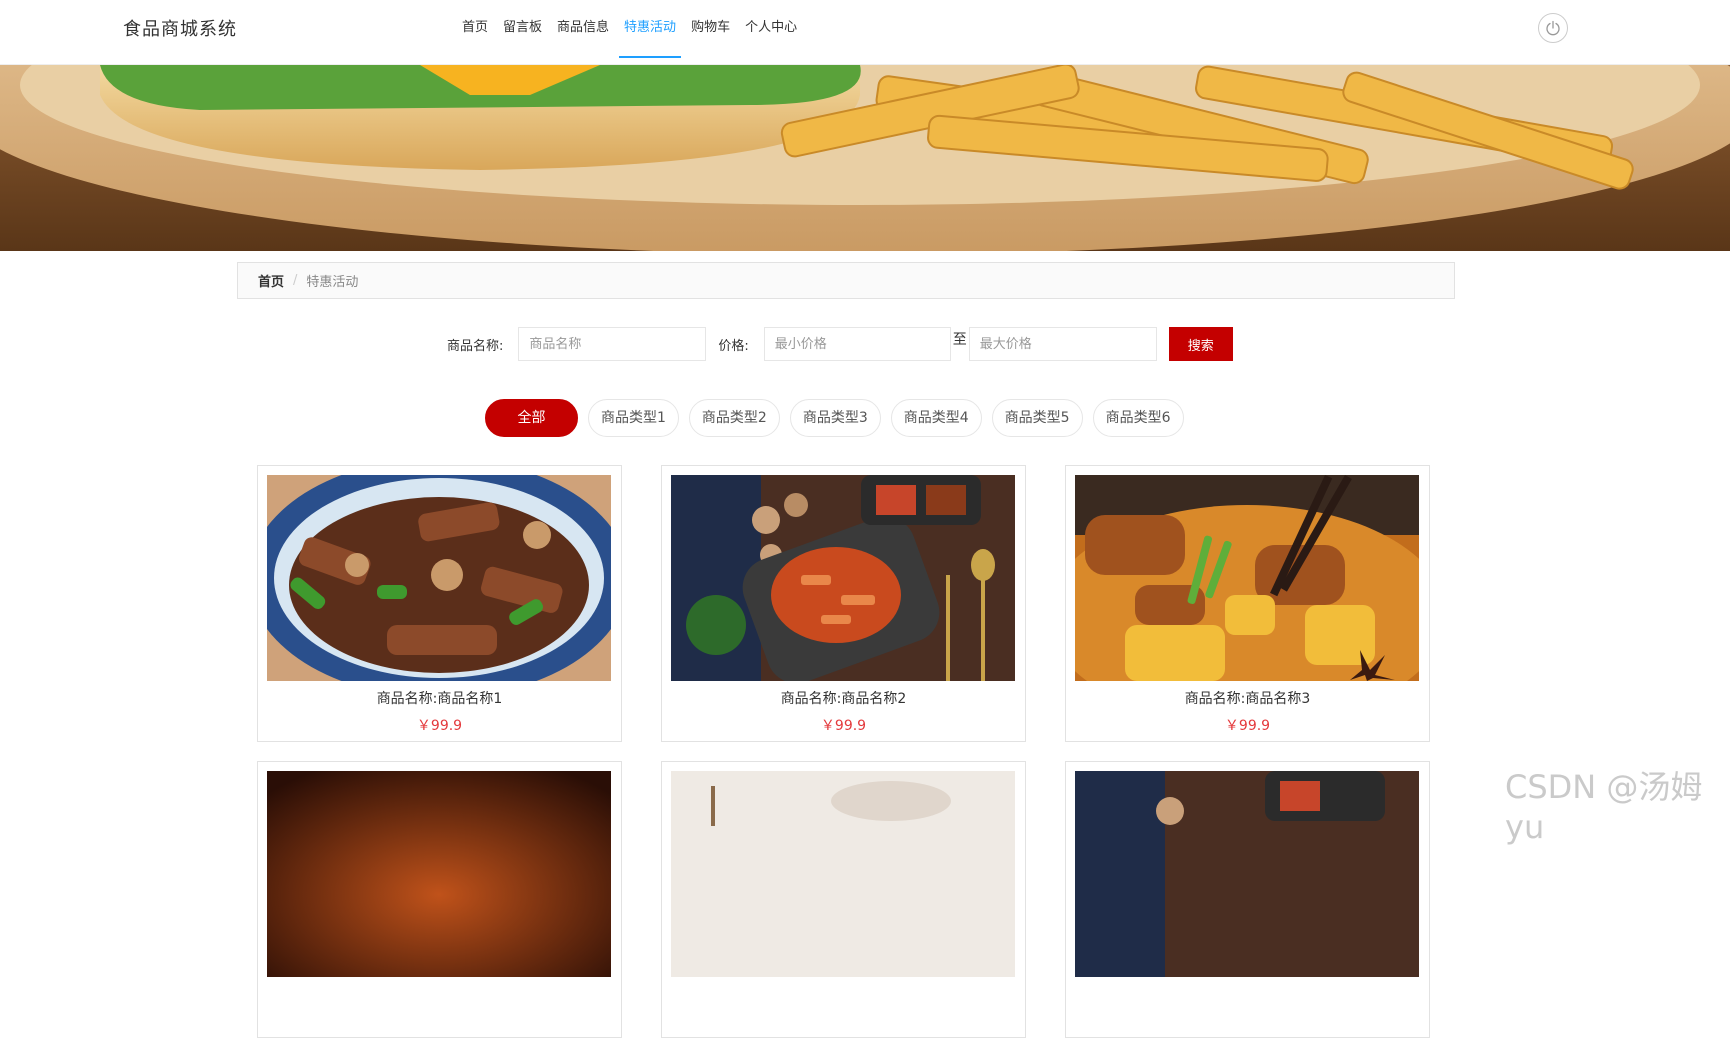 The width and height of the screenshot is (1730, 1038). What do you see at coordinates (583, 29) in the screenshot?
I see `nav-item-products: 商品信息` at bounding box center [583, 29].